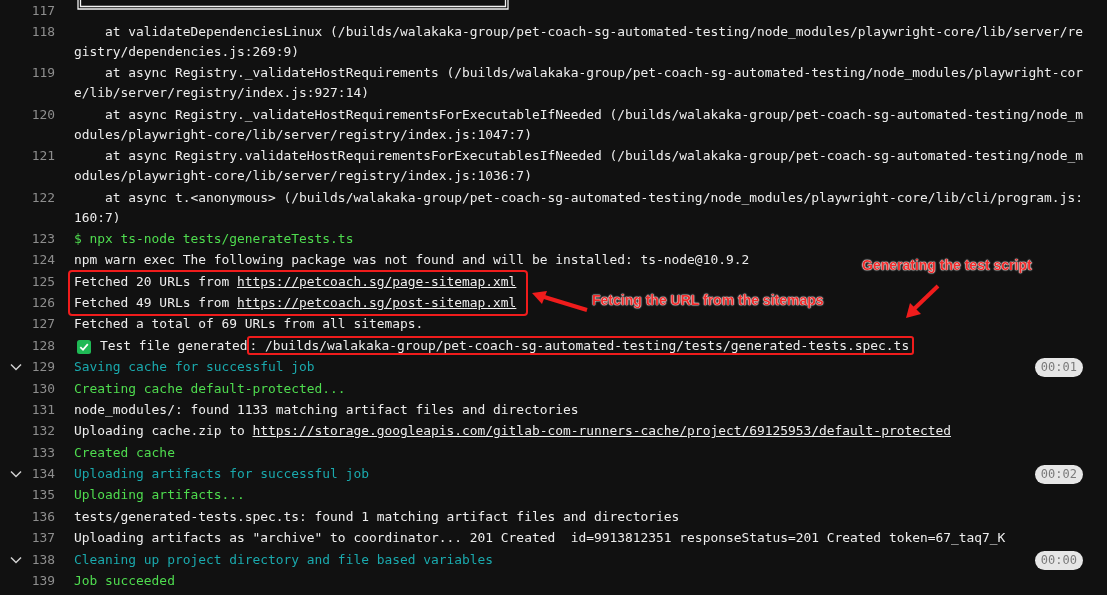 The image size is (1107, 595). Describe the element at coordinates (214, 238) in the screenshot. I see `log-text: $ npx ts-node tests/generateTests.ts` at that location.